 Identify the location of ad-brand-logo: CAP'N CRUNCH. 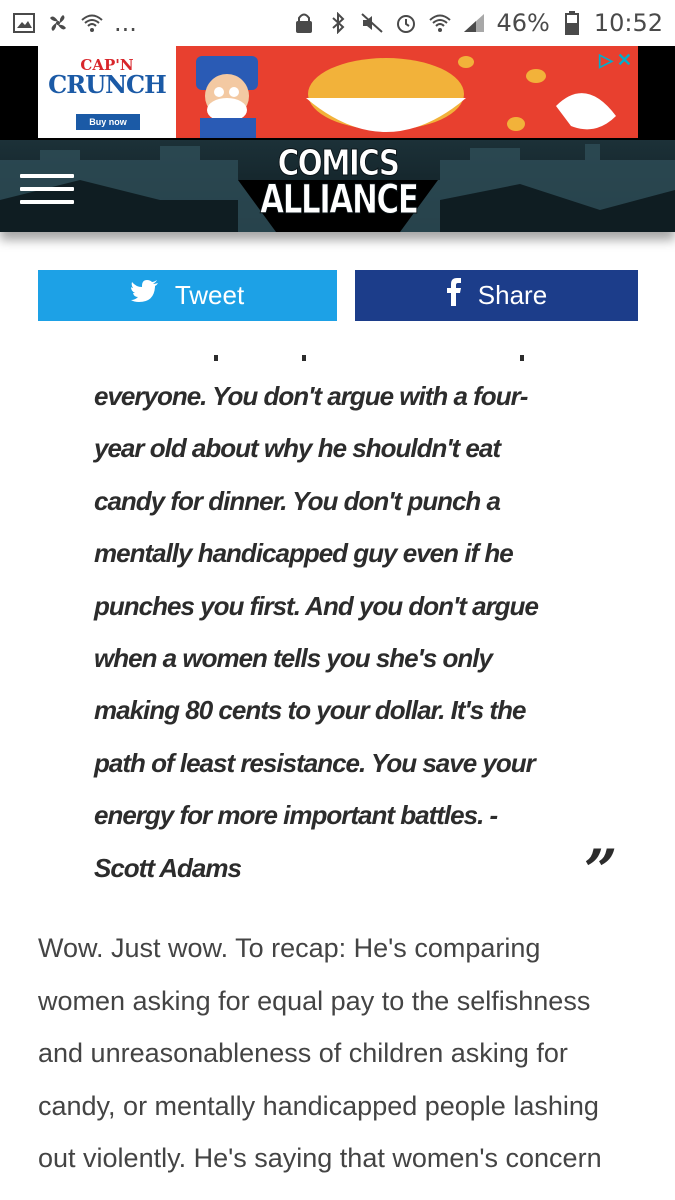
(107, 77).